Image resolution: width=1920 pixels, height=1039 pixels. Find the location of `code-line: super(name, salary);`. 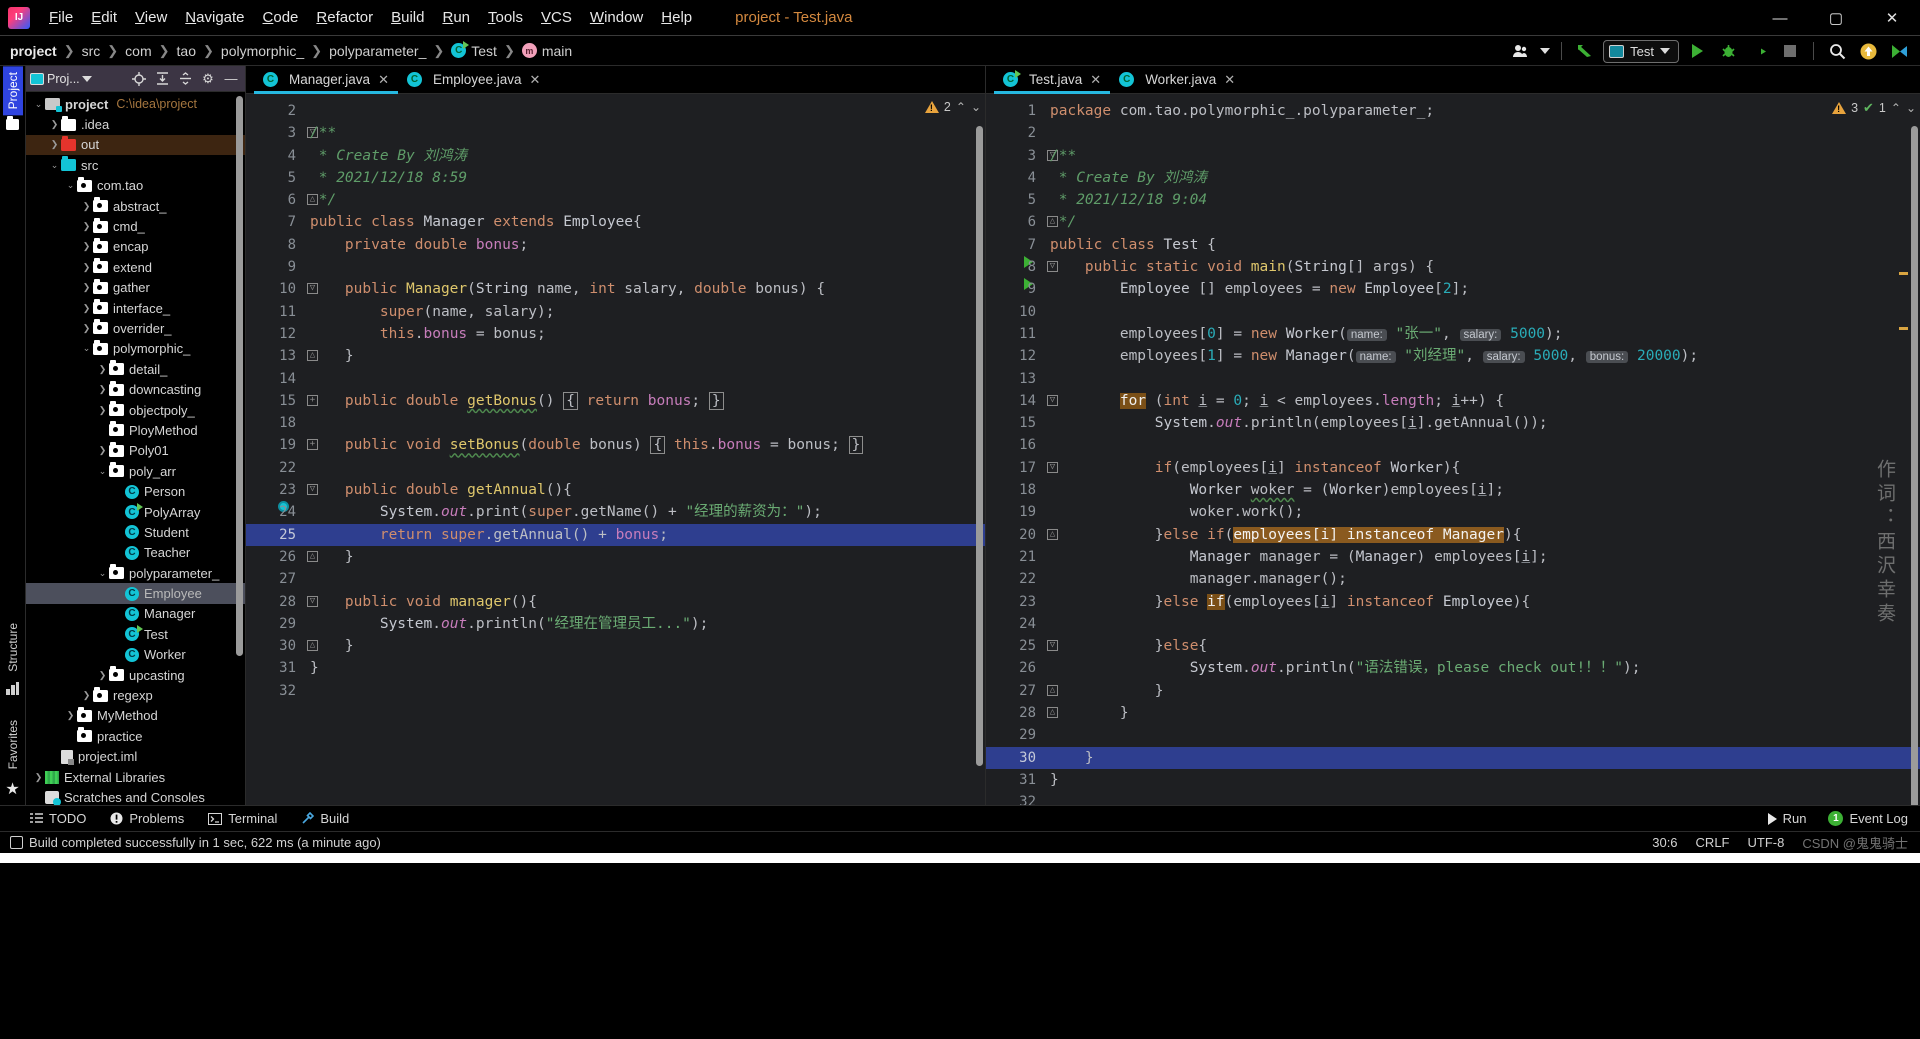

code-line: super(name, salary); is located at coordinates (643, 312).